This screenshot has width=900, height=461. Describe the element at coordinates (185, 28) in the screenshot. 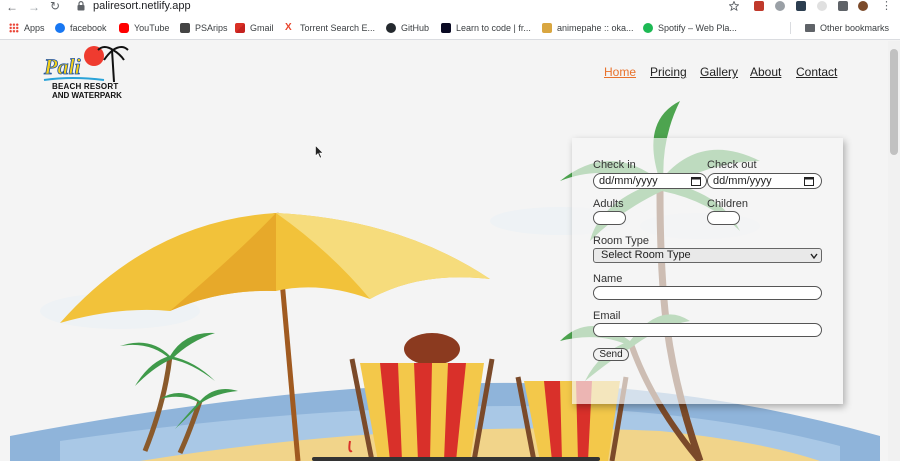

I see `psarips-icon` at that location.